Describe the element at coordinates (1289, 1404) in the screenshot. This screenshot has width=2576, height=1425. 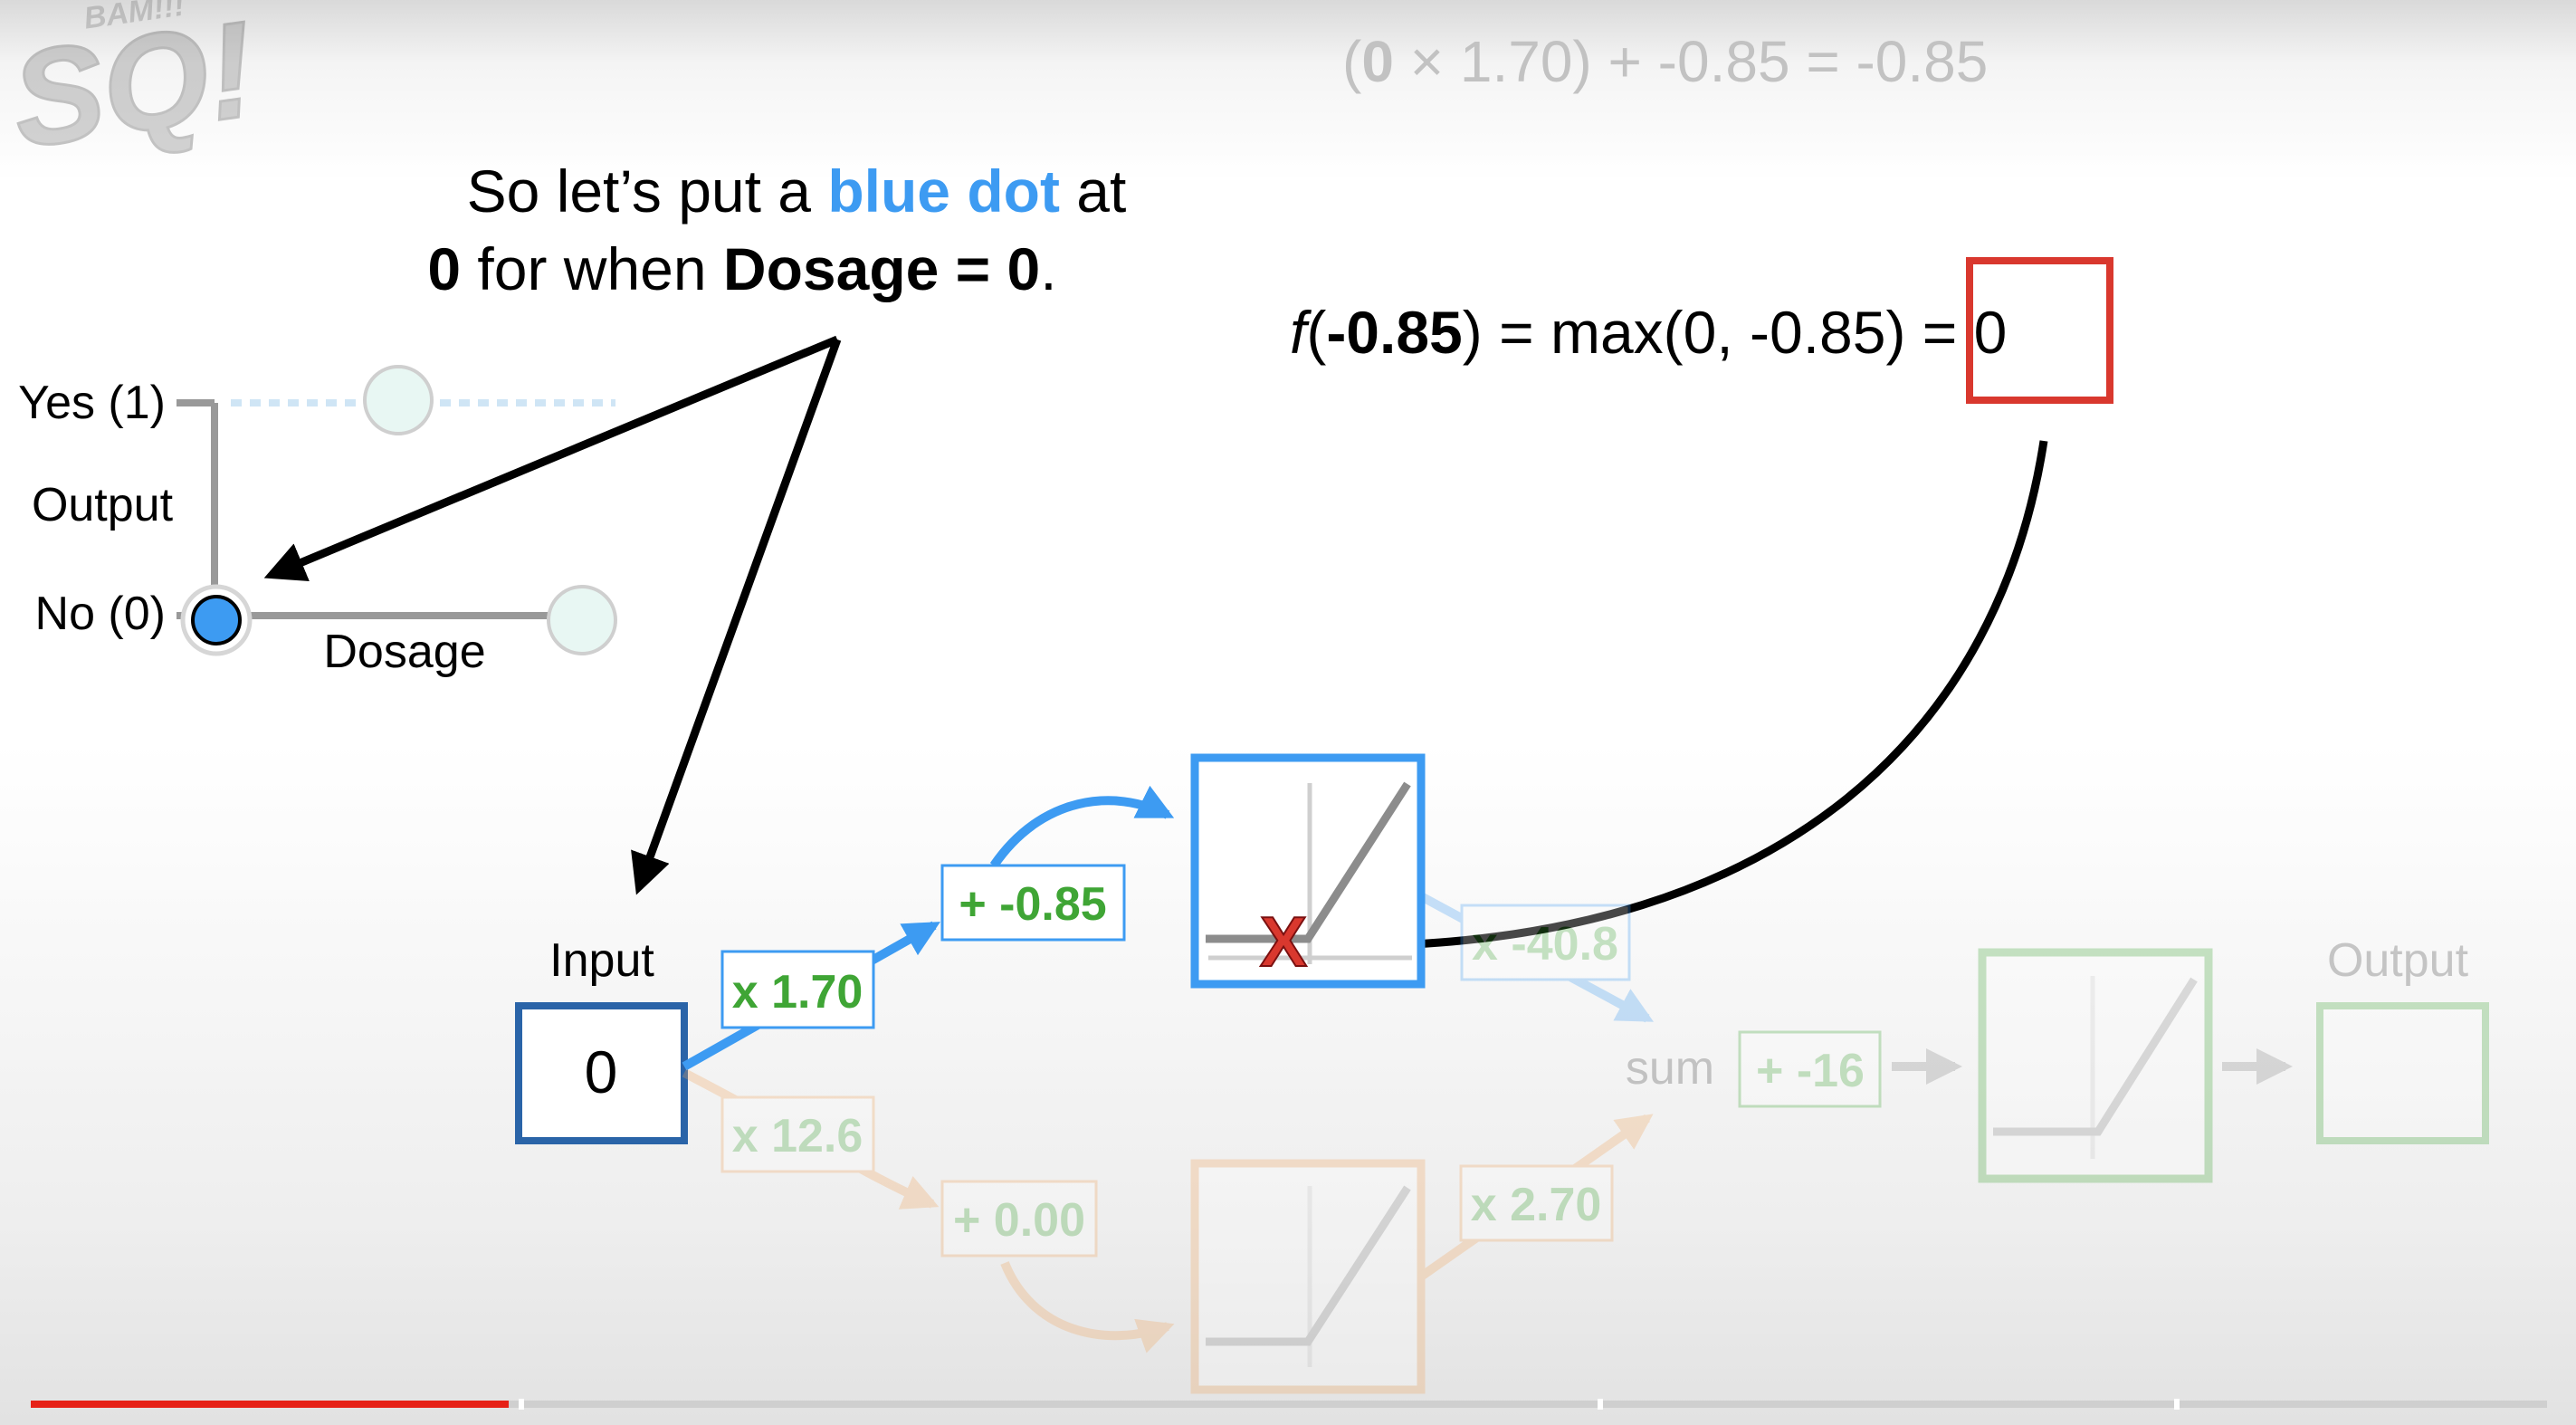
I see `video-progress-bar` at that location.